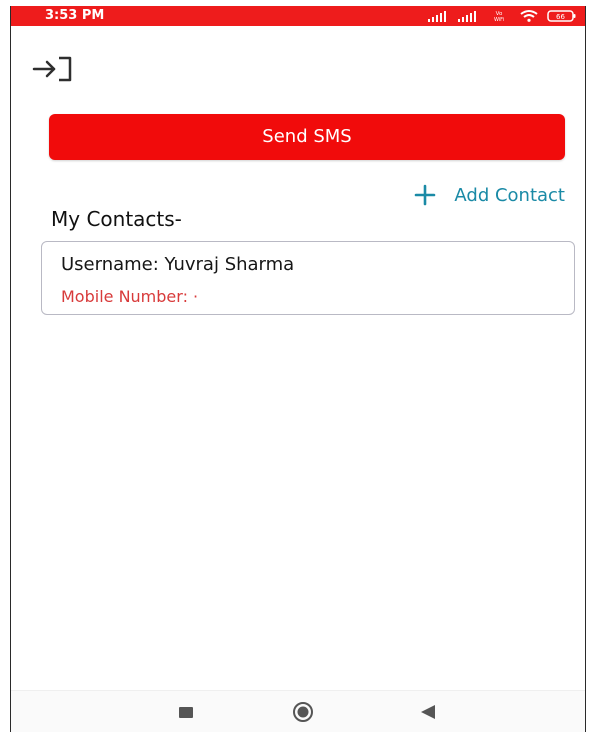 The width and height of the screenshot is (598, 732). I want to click on status-time: 3:53 PM, so click(75, 15).